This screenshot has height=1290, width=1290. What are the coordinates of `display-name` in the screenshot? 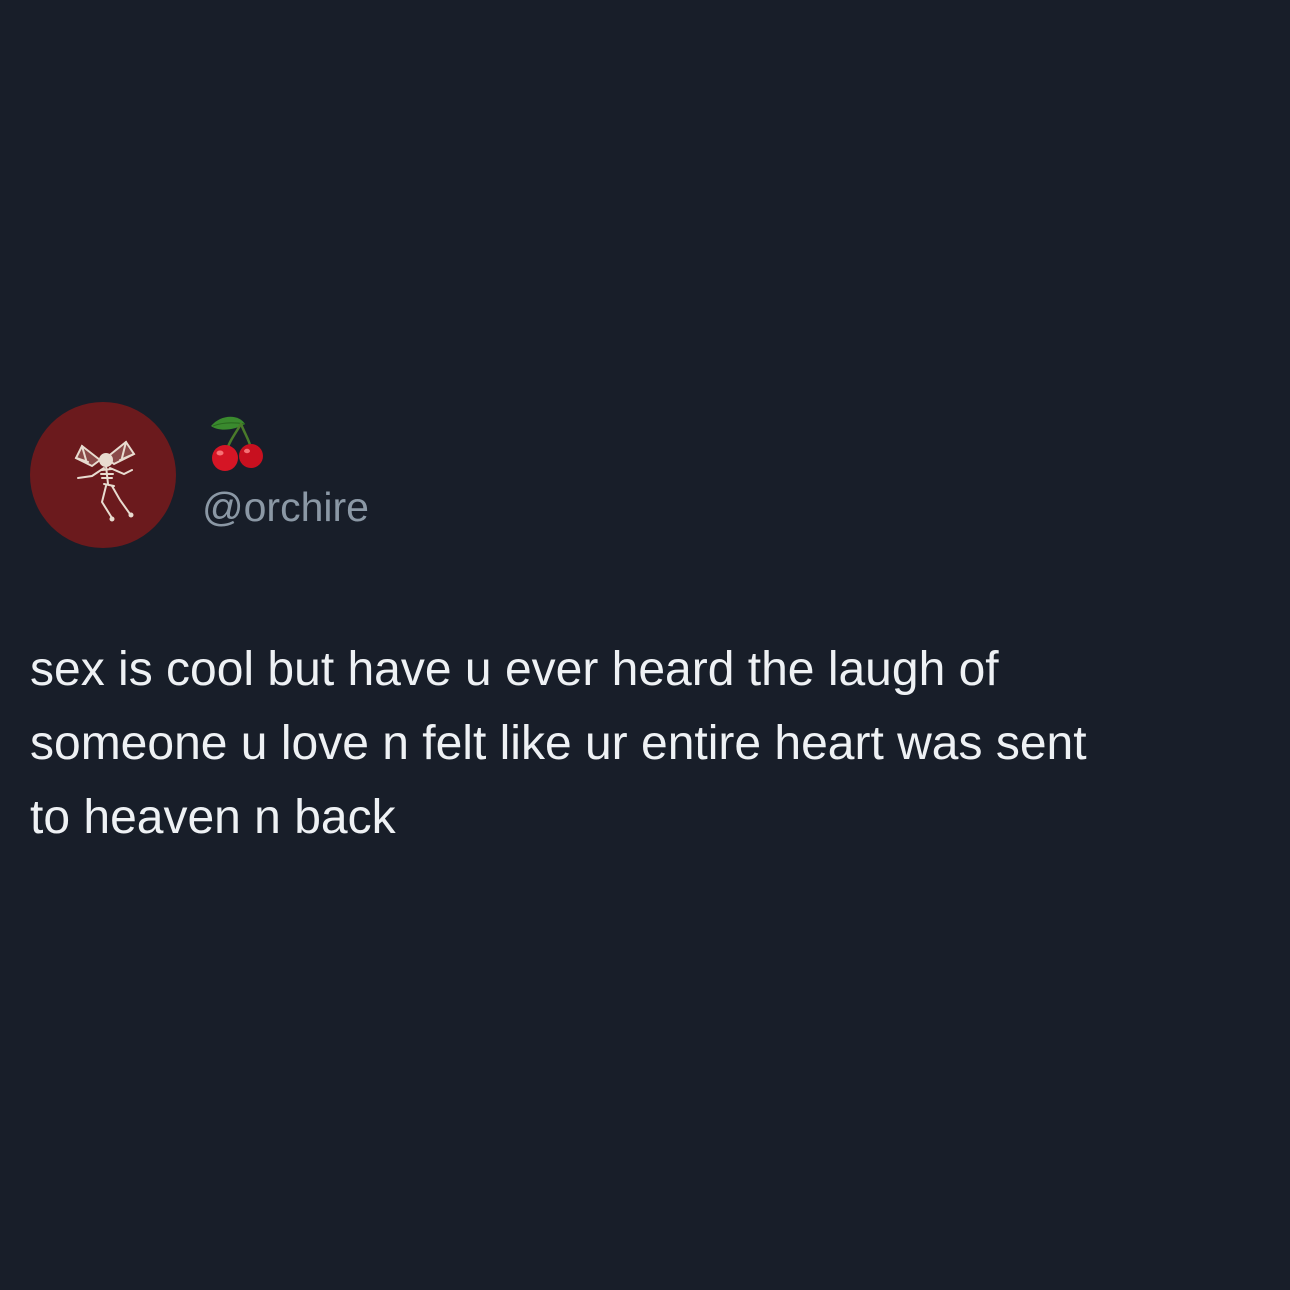 It's located at (237, 443).